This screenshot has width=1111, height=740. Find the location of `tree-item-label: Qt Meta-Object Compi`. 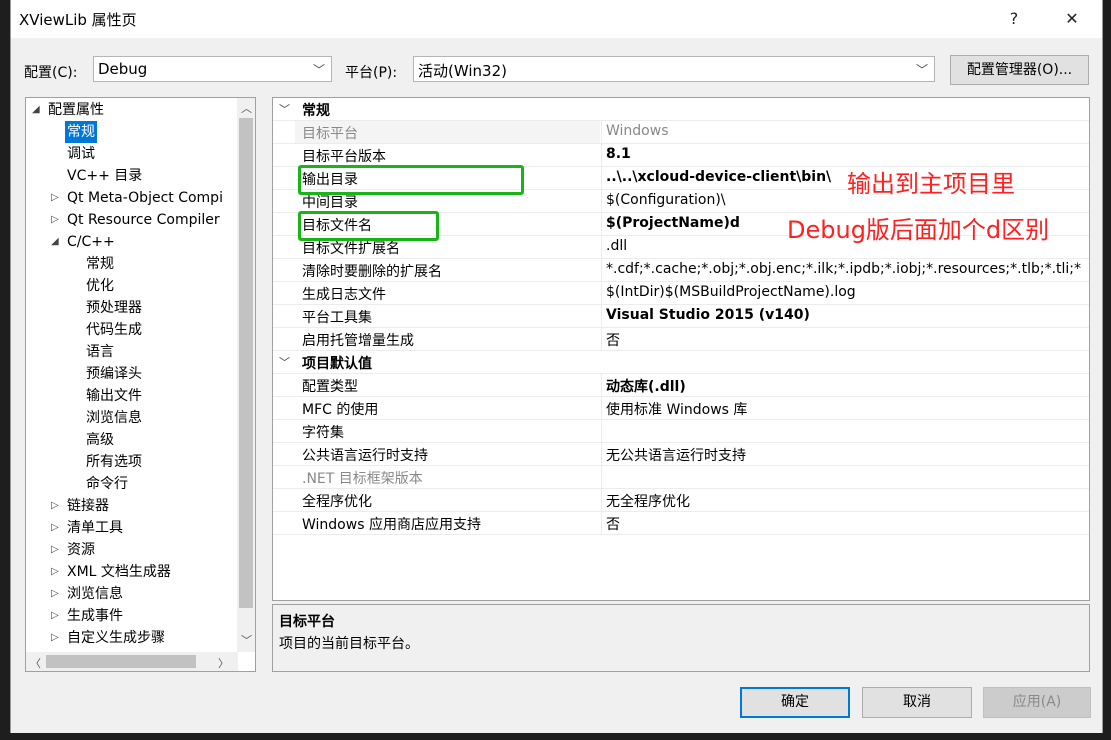

tree-item-label: Qt Meta-Object Compi is located at coordinates (145, 198).